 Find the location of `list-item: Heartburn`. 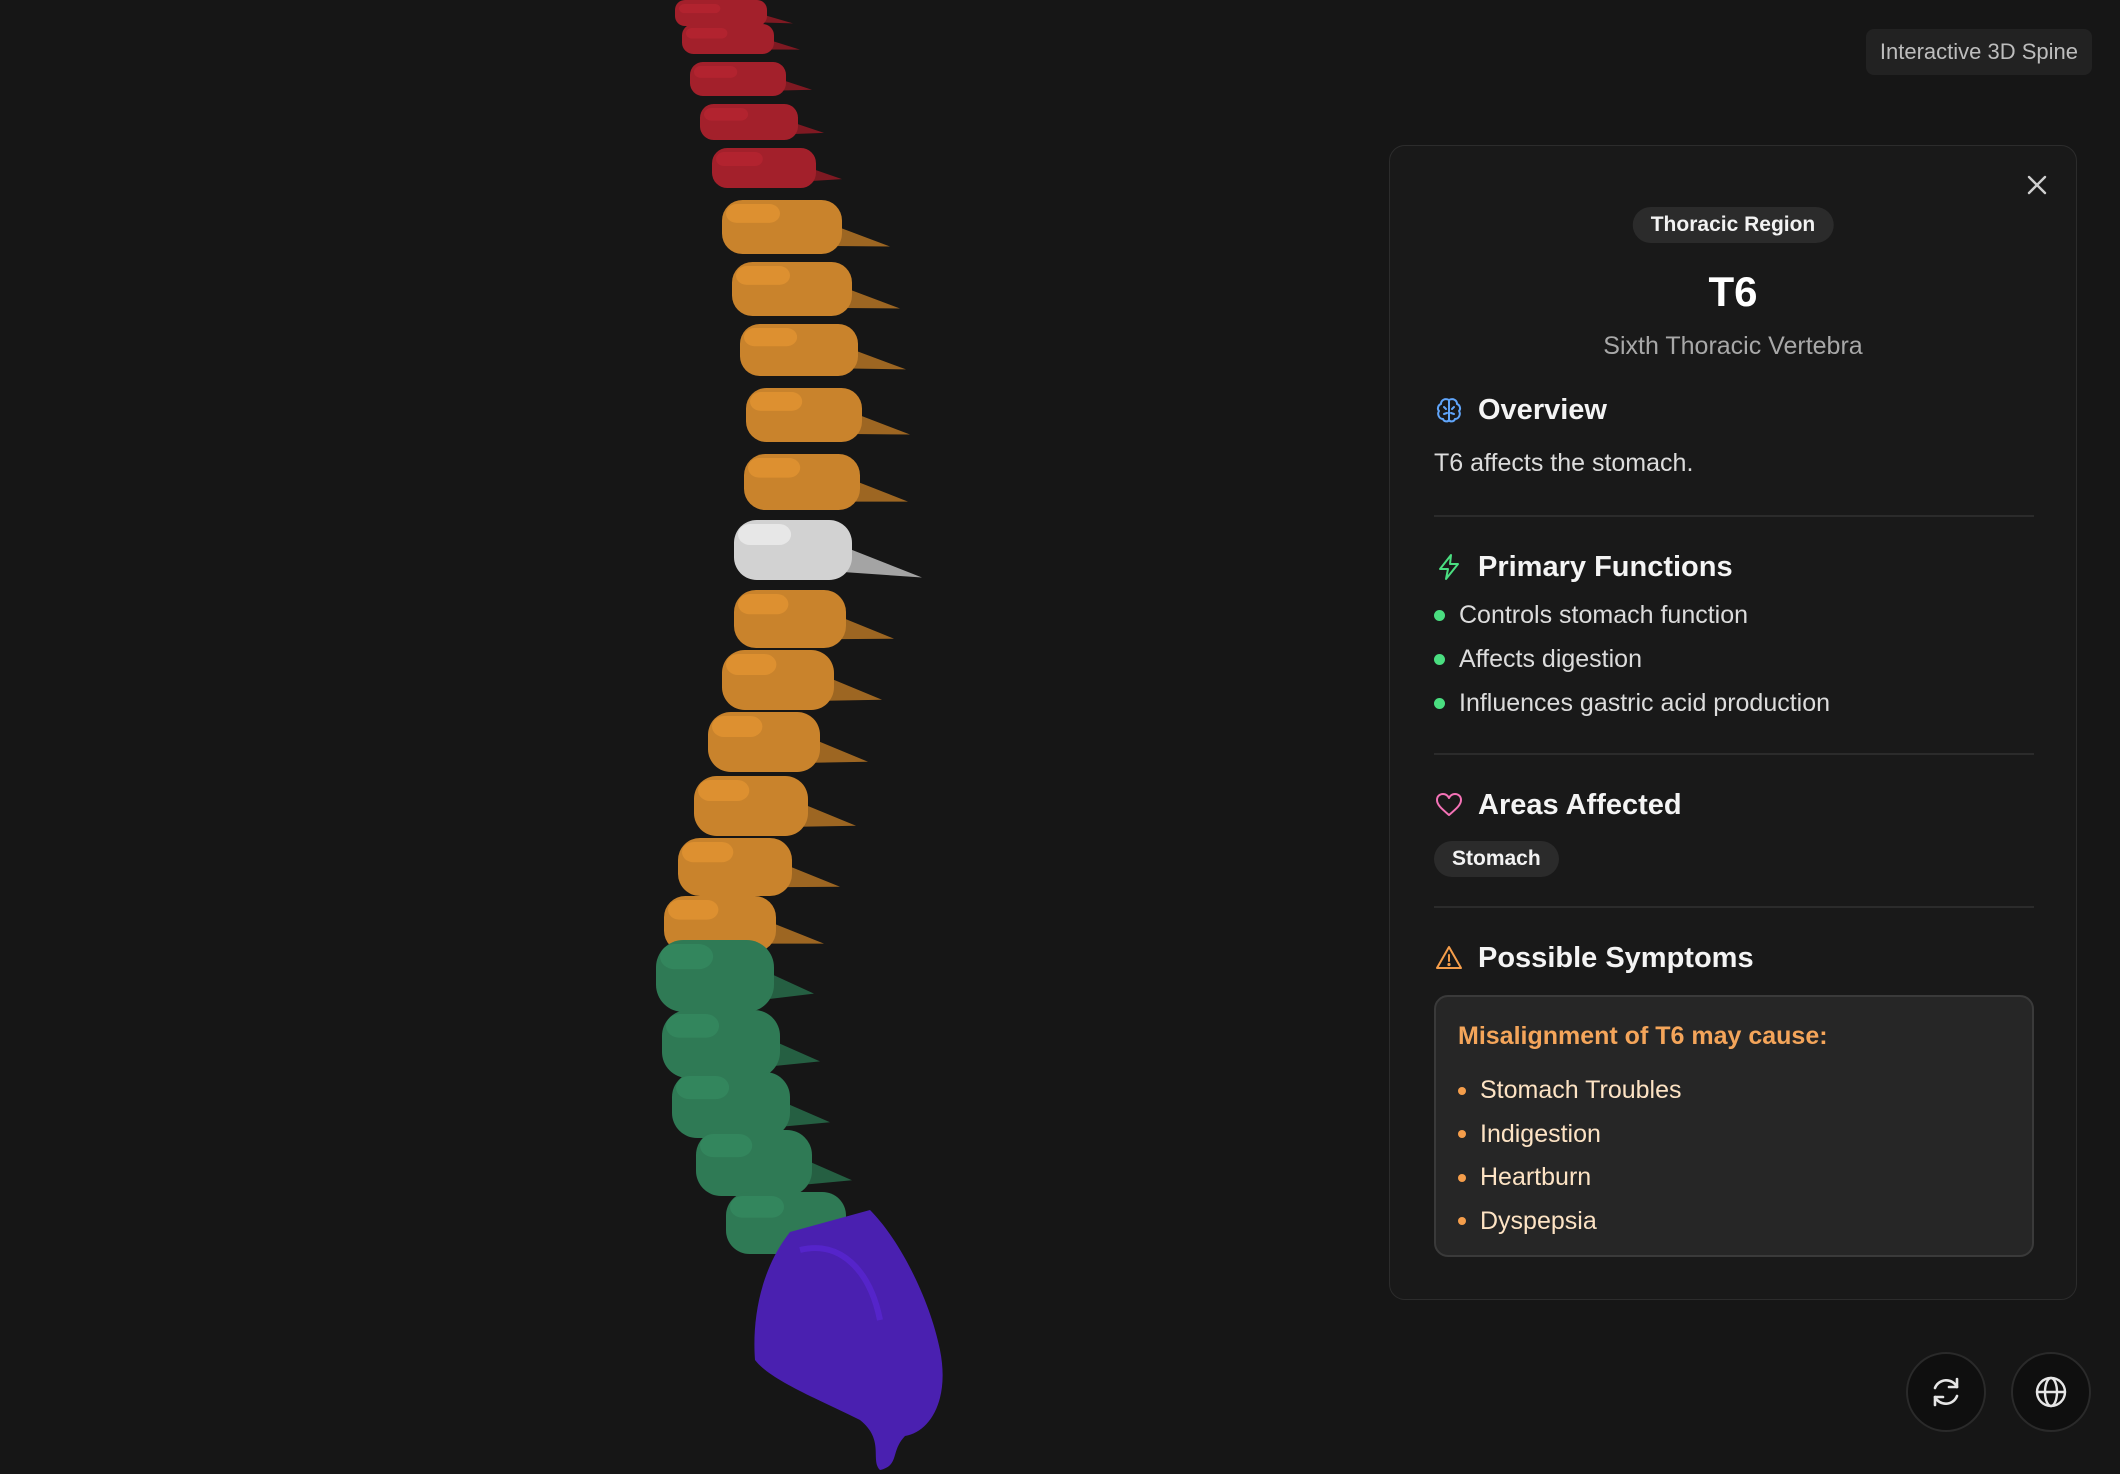

list-item: Heartburn is located at coordinates (1570, 1178).